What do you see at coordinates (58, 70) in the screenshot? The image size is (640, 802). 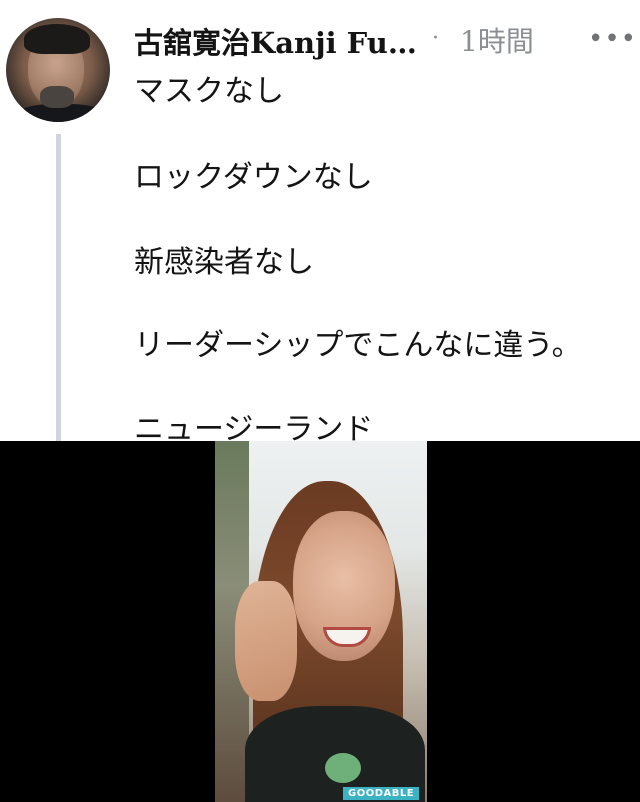 I see `avatar` at bounding box center [58, 70].